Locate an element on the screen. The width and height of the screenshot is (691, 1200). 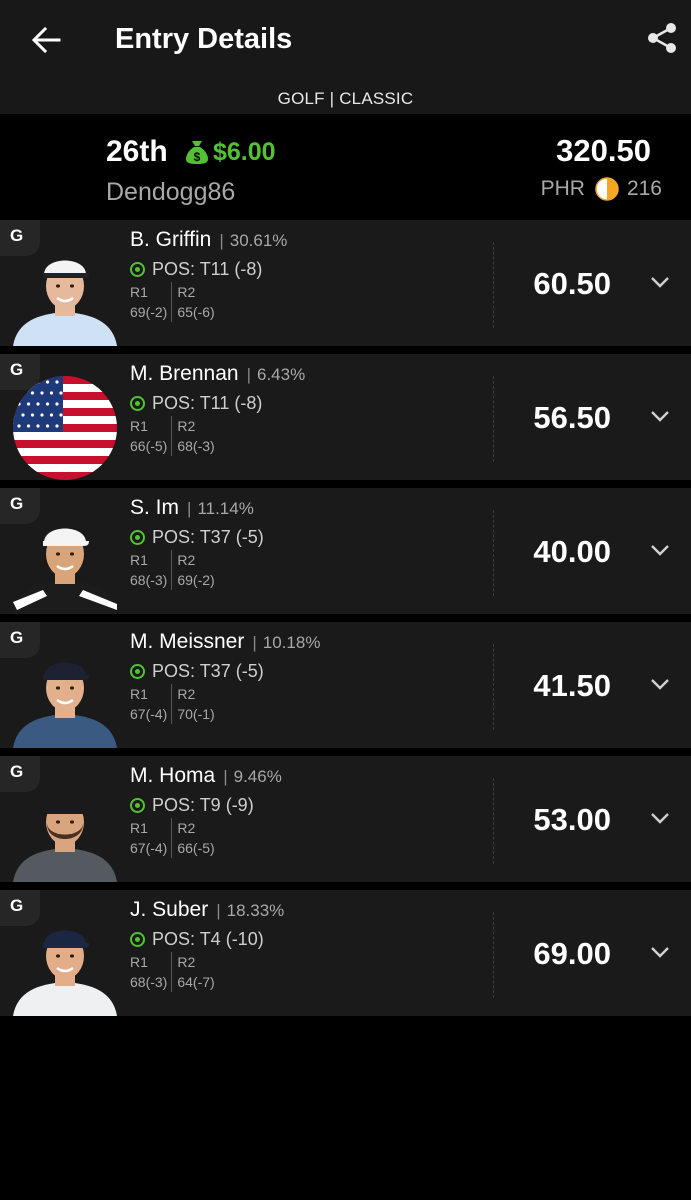
round-2: R2 69(-2) is located at coordinates (193, 570).